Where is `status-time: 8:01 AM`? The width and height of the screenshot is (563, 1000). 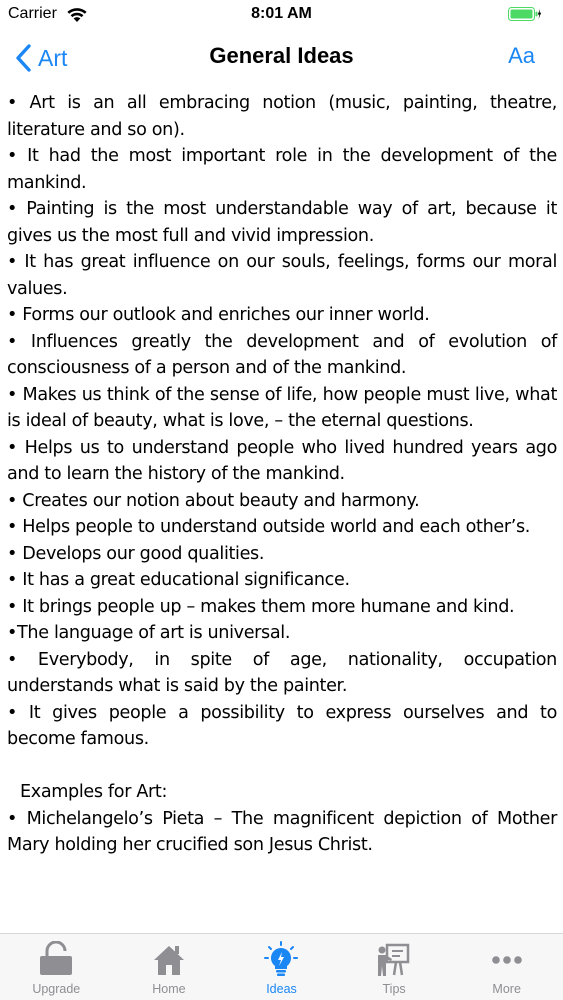 status-time: 8:01 AM is located at coordinates (281, 13).